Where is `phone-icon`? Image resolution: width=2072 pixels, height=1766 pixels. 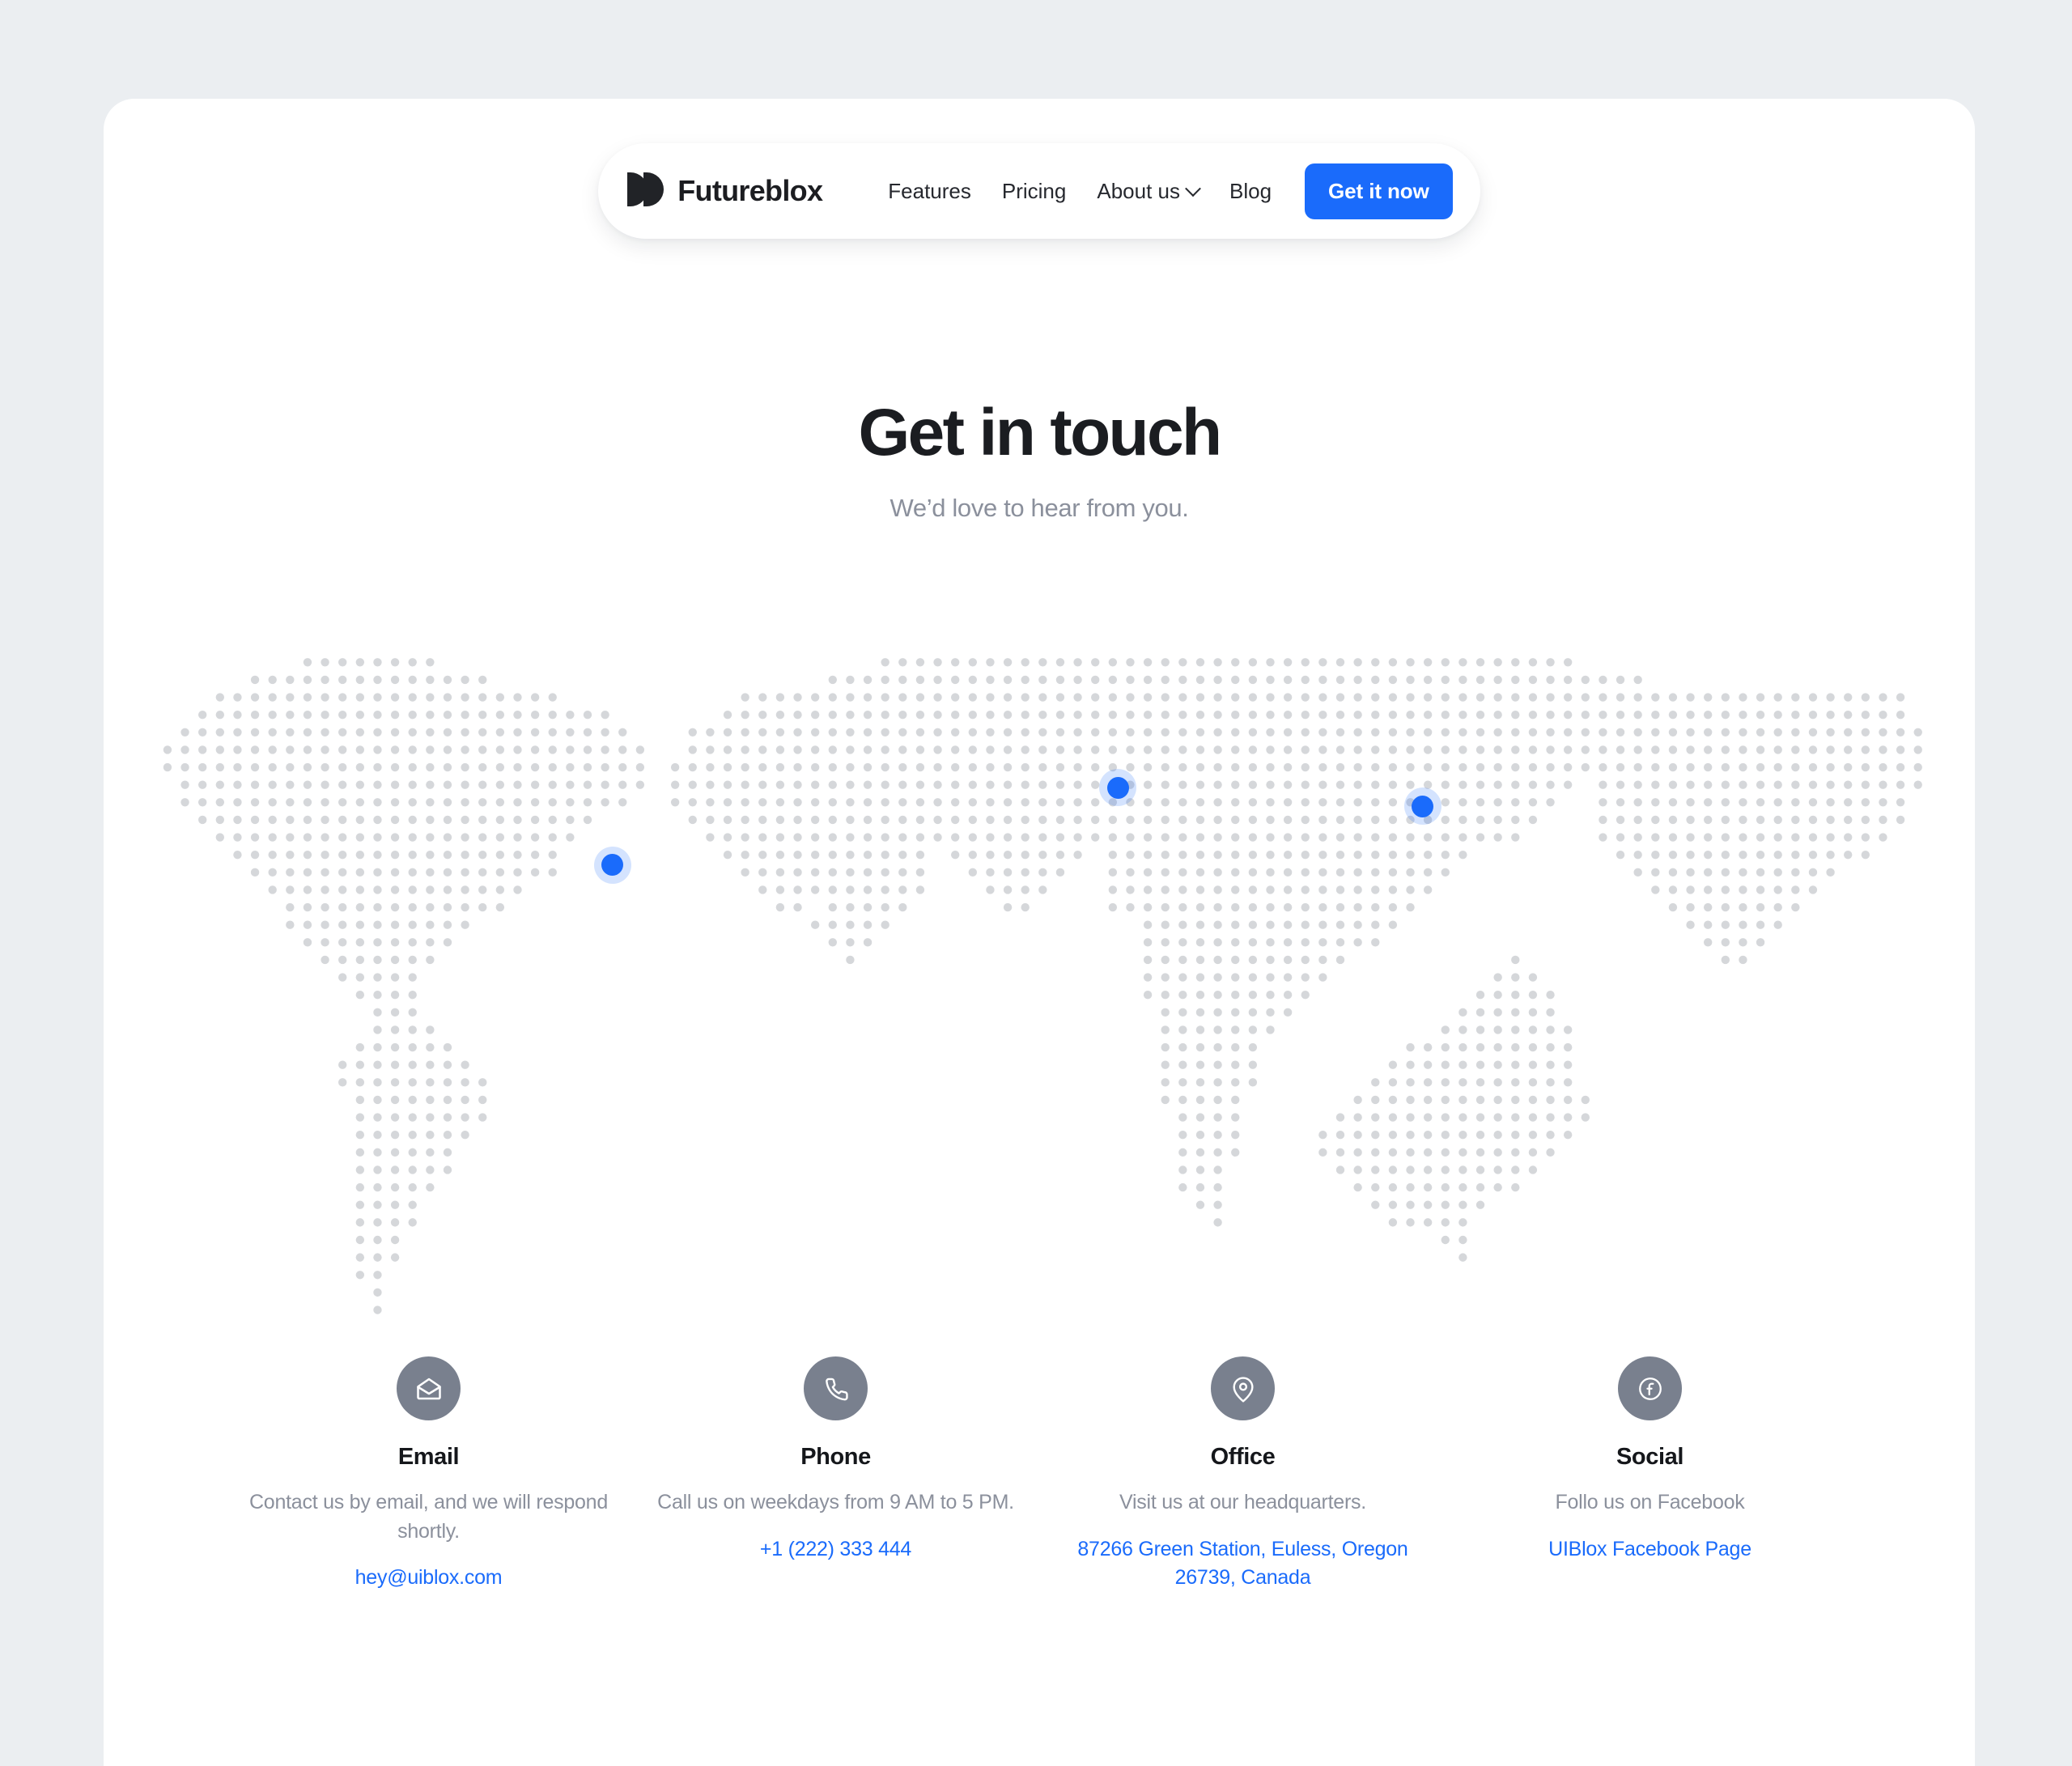 phone-icon is located at coordinates (836, 1388).